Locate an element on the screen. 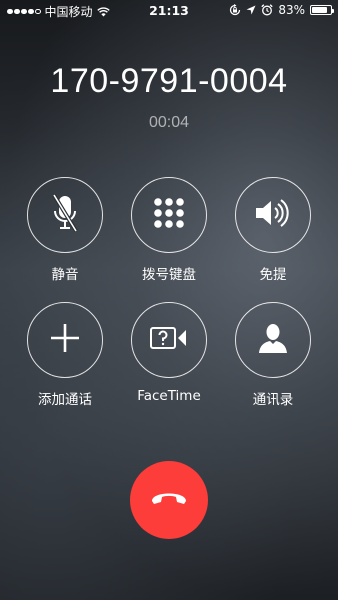 The width and height of the screenshot is (338, 600). battery-level-fill is located at coordinates (319, 10).